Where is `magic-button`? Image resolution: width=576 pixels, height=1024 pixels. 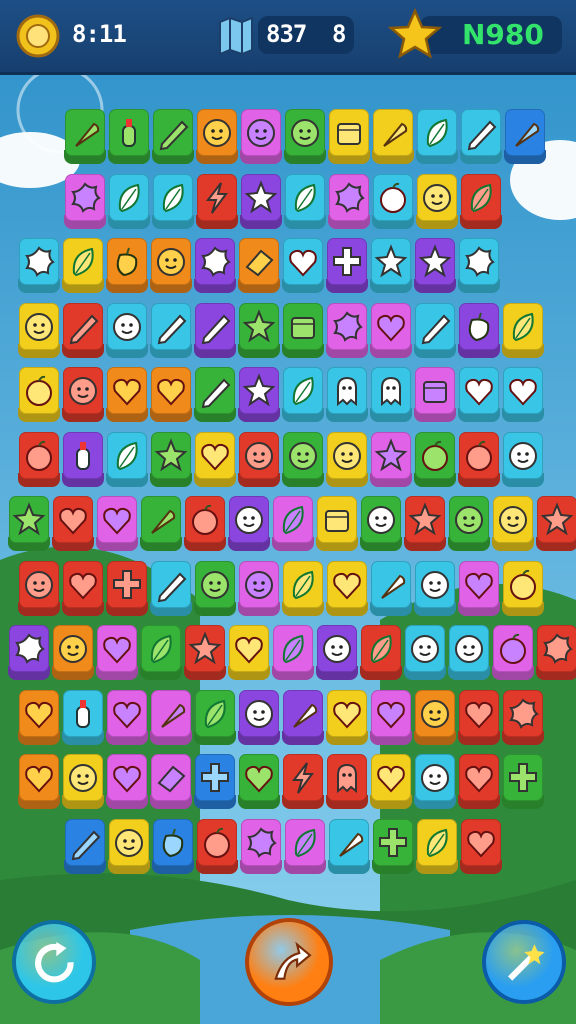 magic-button is located at coordinates (524, 962).